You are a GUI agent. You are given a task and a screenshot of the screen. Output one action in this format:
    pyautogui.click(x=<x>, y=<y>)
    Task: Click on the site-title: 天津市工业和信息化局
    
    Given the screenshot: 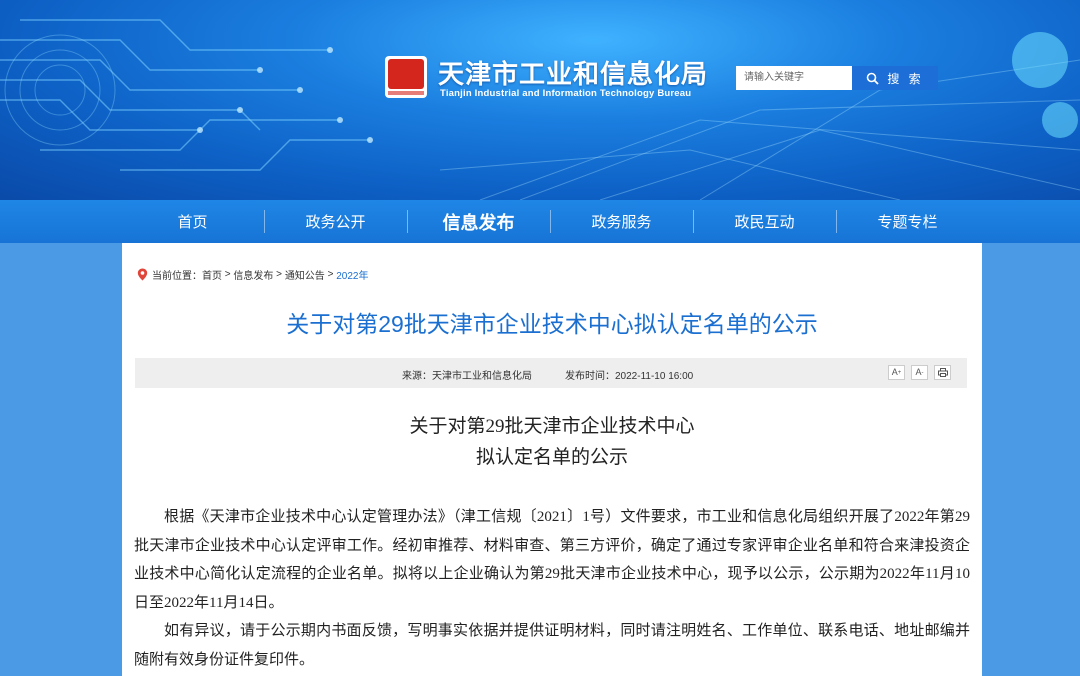 What is the action you would take?
    pyautogui.click(x=573, y=72)
    